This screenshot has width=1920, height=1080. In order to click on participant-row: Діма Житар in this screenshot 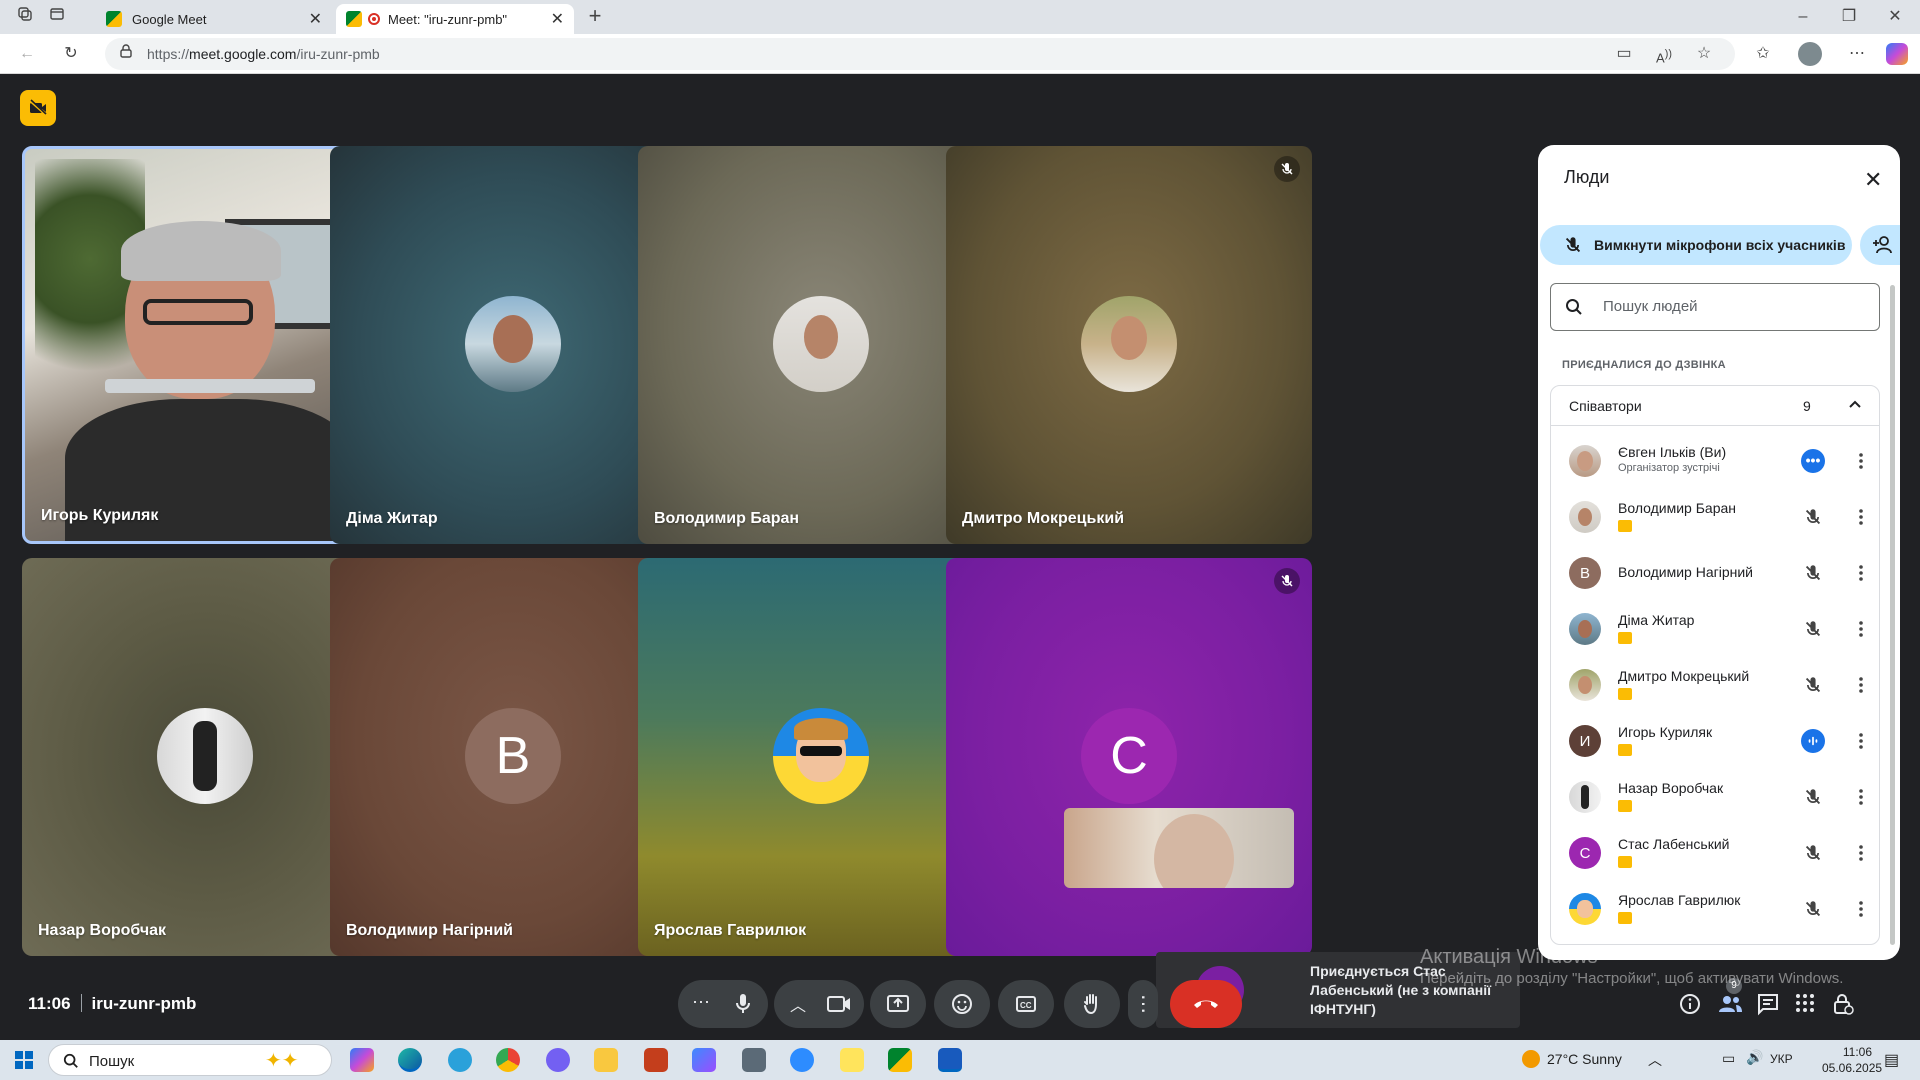, I will do `click(1715, 629)`.